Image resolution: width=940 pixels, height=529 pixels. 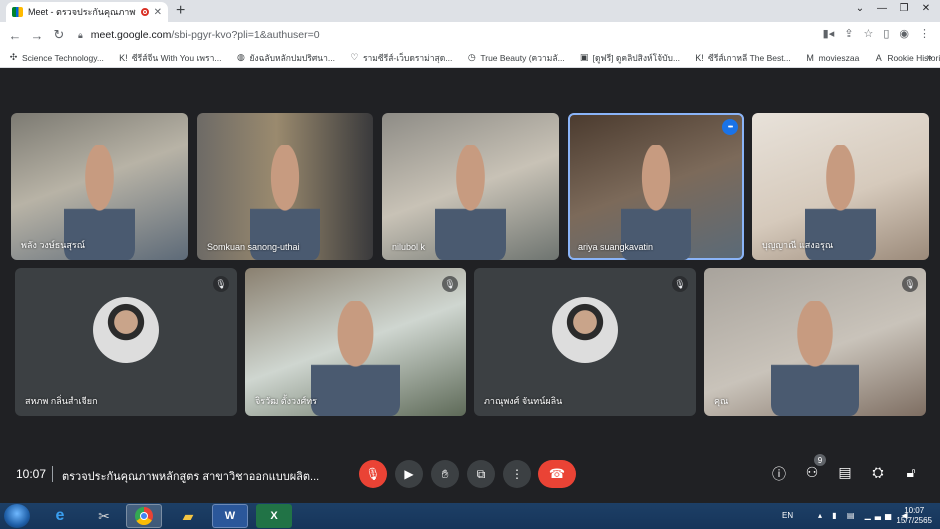 What do you see at coordinates (845, 472) in the screenshot?
I see `chat-icon: ▤` at bounding box center [845, 472].